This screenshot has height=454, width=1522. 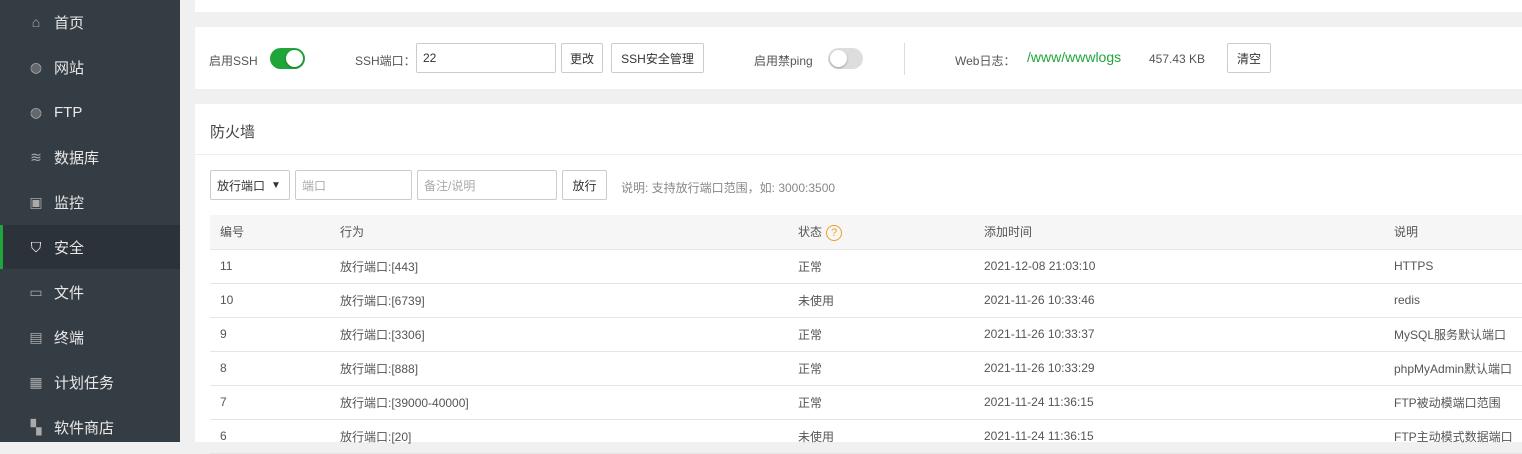 I want to click on table-cell: HTTPS, so click(x=1453, y=266).